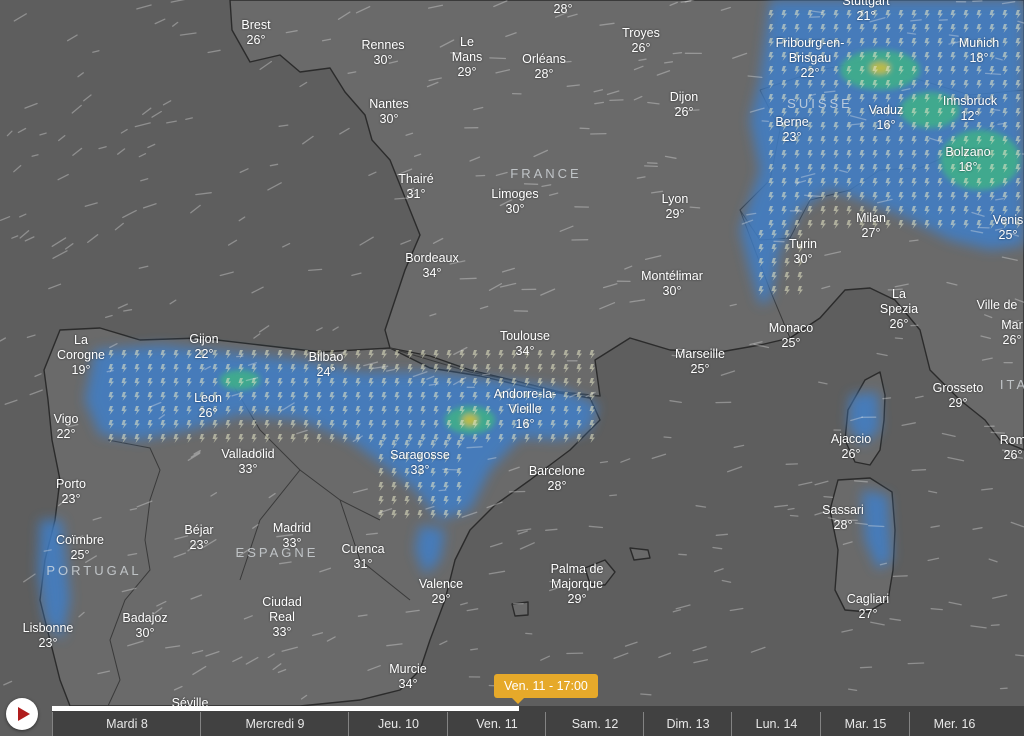 Image resolution: width=1024 pixels, height=736 pixels. I want to click on city-label-bolzano: Bolzano 18°, so click(967, 160).